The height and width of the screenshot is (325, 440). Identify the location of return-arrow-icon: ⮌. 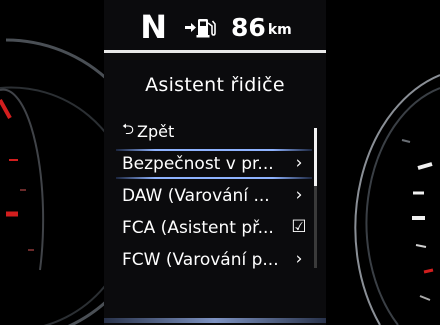
(128, 128).